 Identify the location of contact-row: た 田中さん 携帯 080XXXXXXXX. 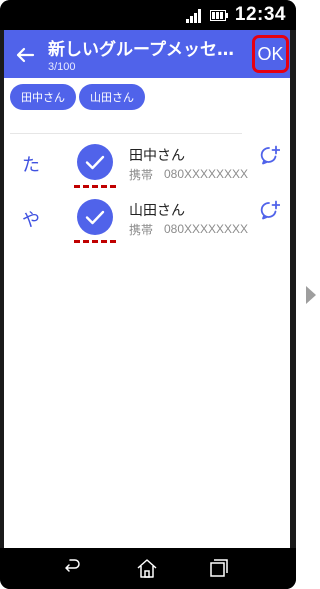
(147, 163).